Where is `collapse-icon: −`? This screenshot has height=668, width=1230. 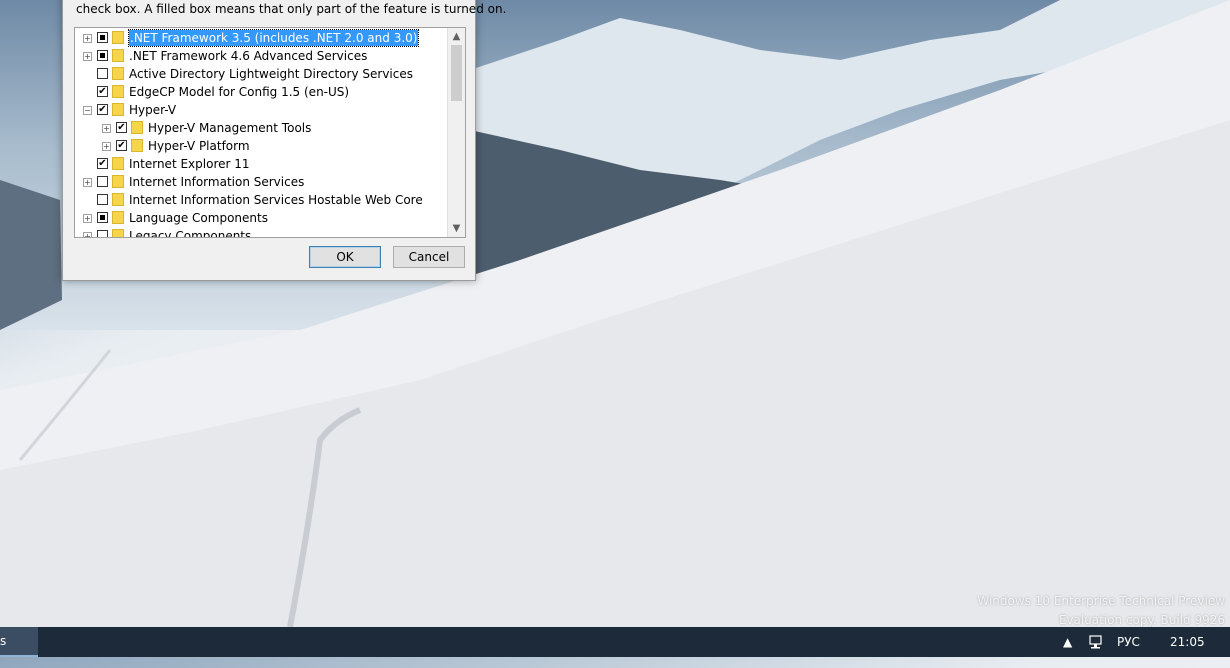 collapse-icon: − is located at coordinates (87, 110).